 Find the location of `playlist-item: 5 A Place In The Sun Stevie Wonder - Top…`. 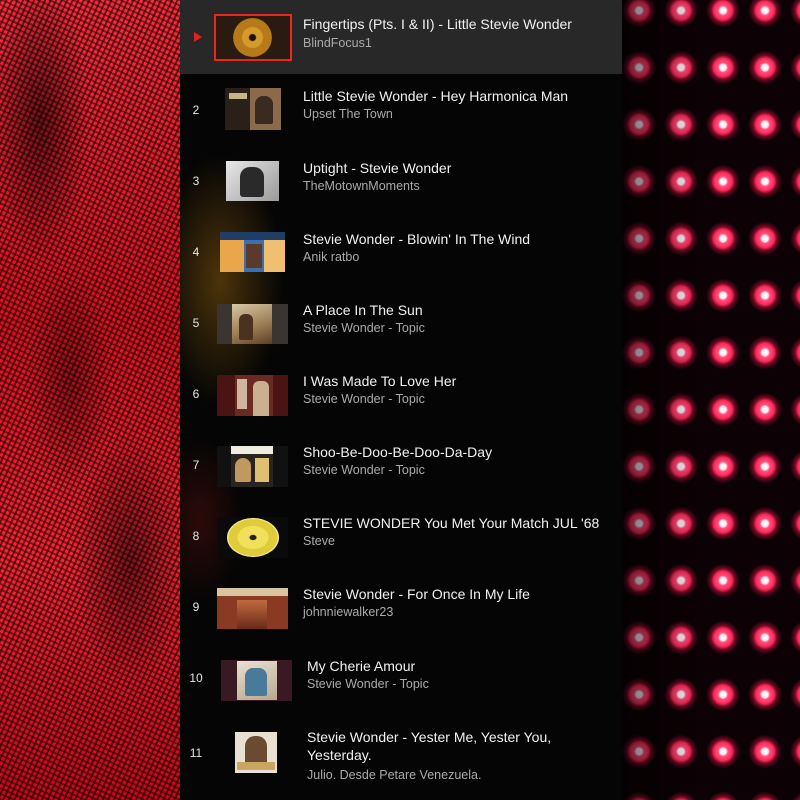

playlist-item: 5 A Place In The Sun Stevie Wonder - Top… is located at coordinates (401, 322).